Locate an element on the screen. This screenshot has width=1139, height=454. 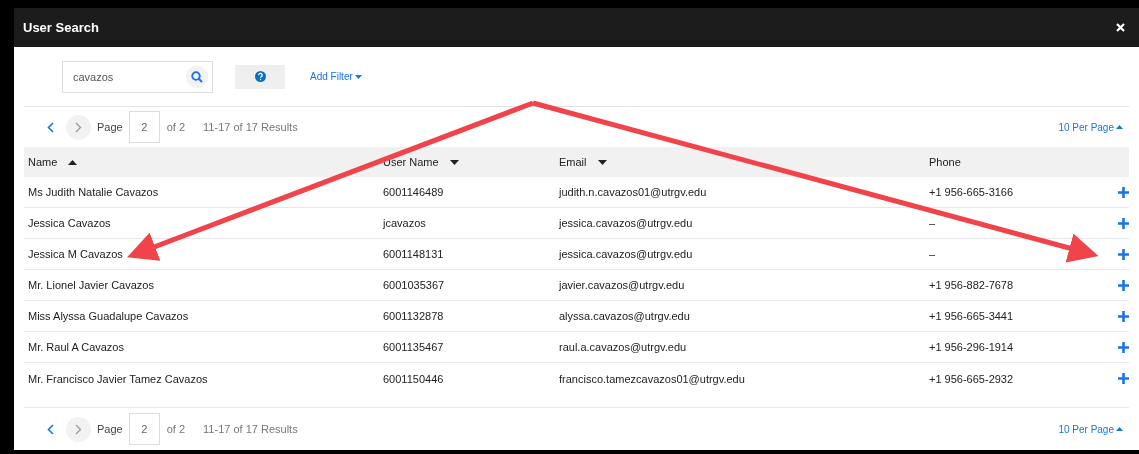
close-button is located at coordinates (1120, 27).